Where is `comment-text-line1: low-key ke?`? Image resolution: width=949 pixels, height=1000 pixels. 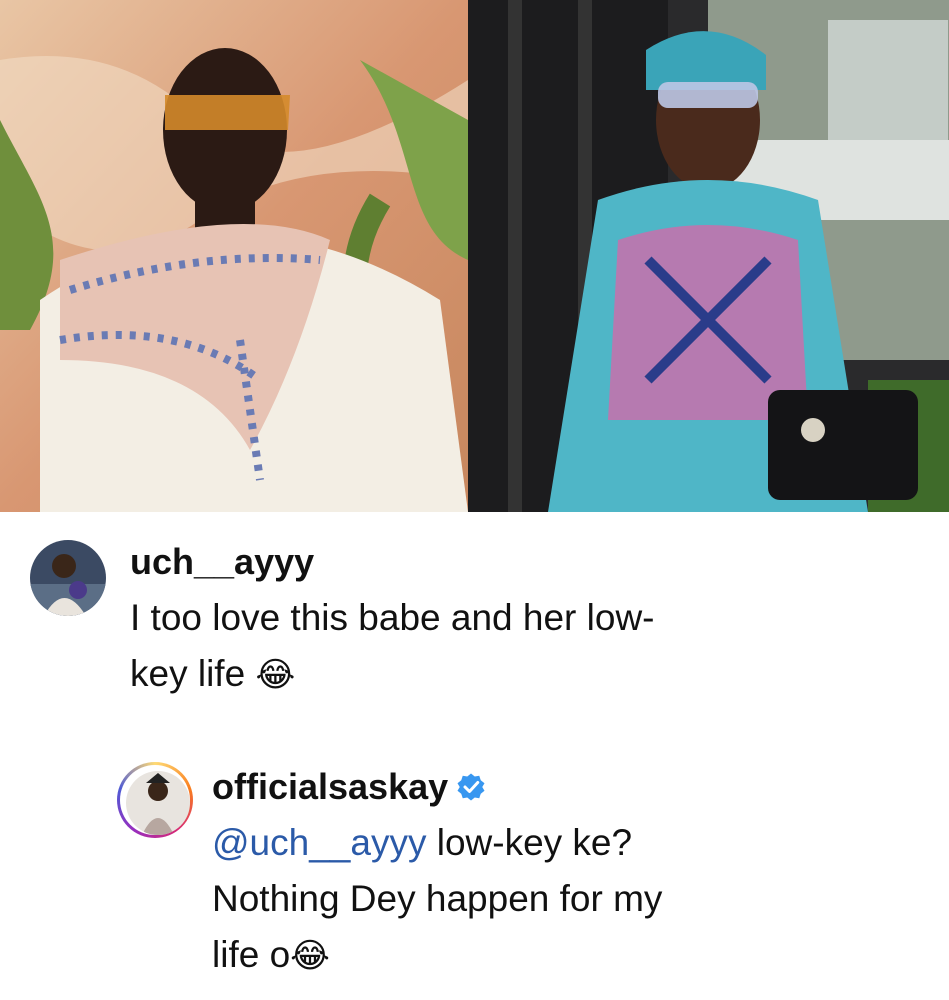 comment-text-line1: low-key ke? is located at coordinates (529, 842).